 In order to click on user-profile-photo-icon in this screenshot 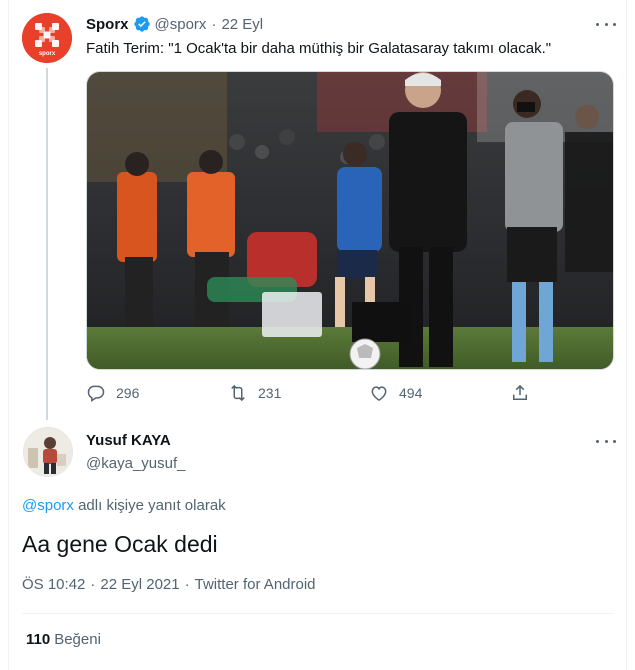, I will do `click(48, 452)`.